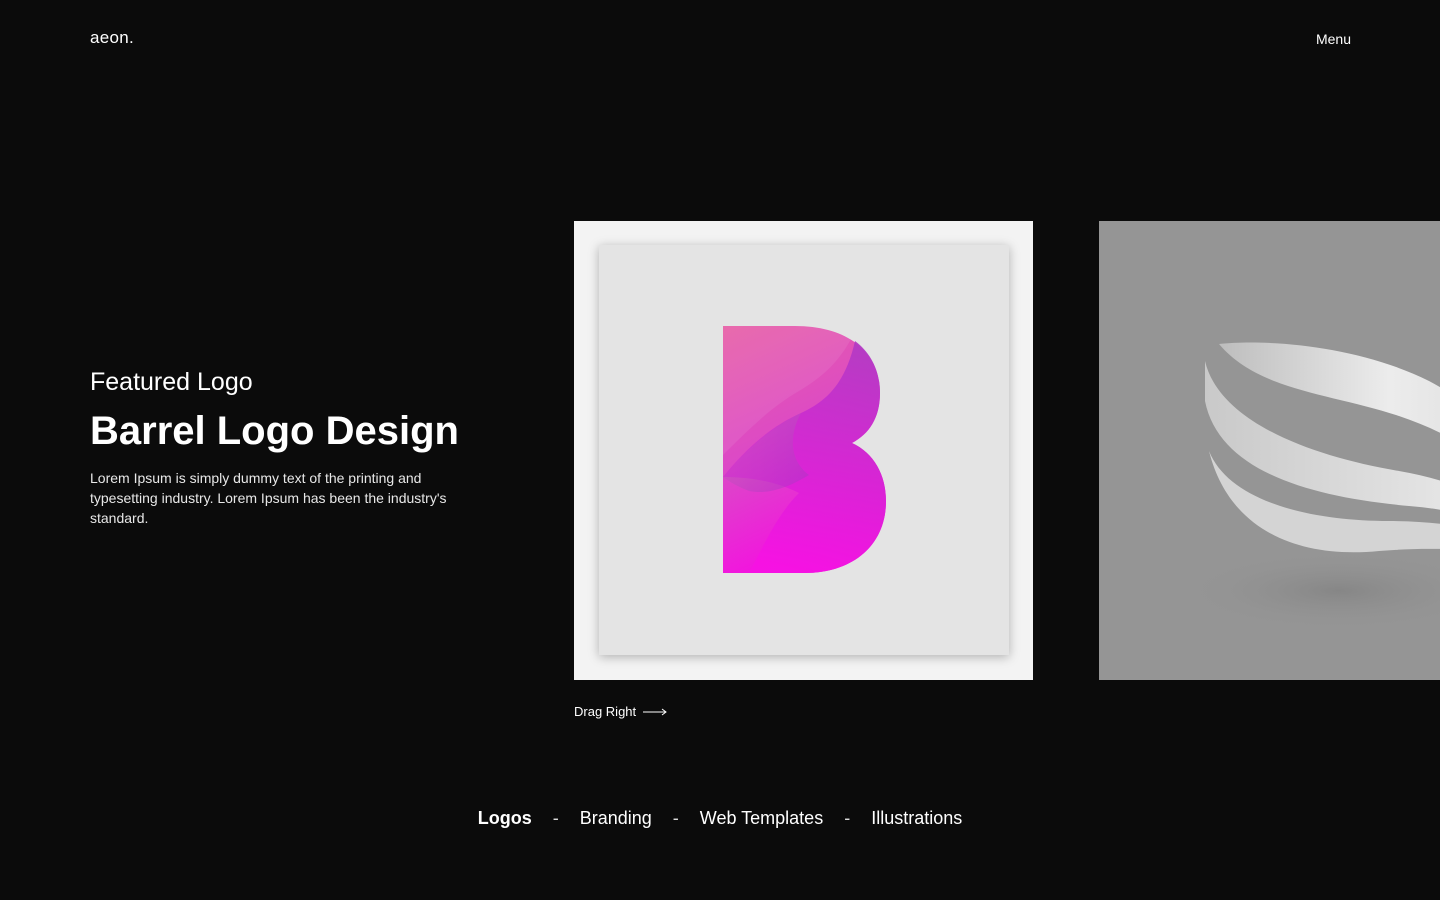  What do you see at coordinates (655, 711) in the screenshot?
I see `arrow-right-icon` at bounding box center [655, 711].